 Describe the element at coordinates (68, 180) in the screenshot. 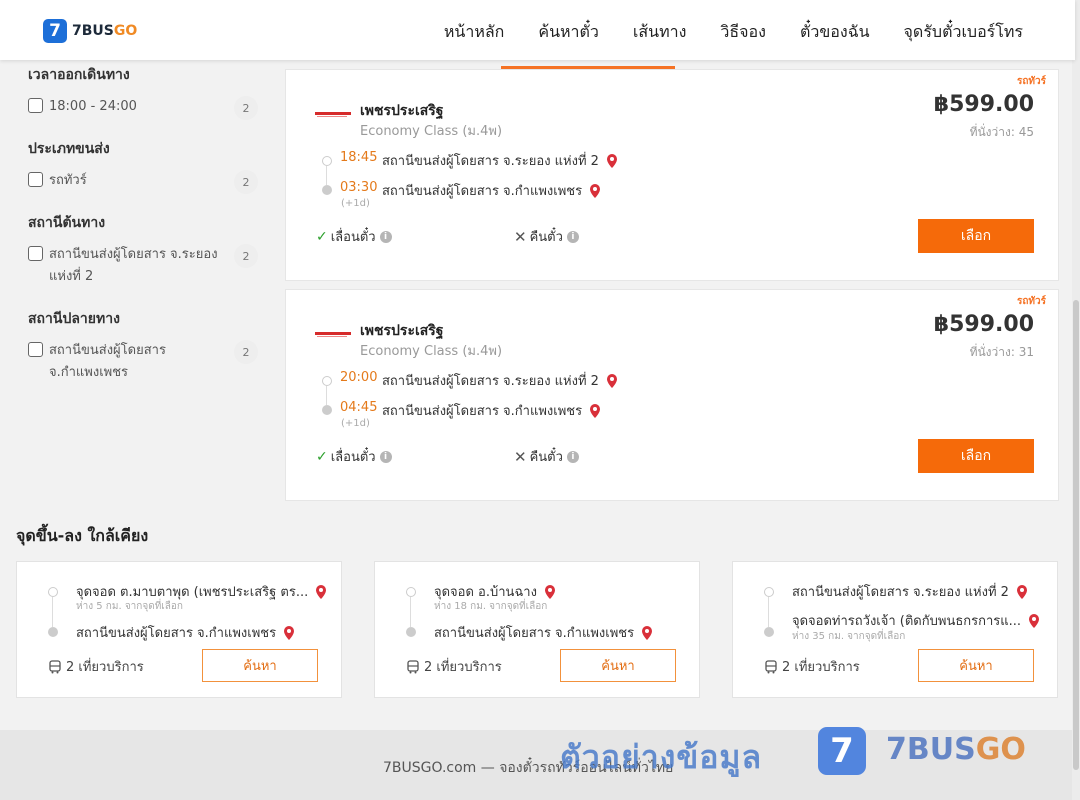

I see `filter-label: รถทัวร์` at that location.